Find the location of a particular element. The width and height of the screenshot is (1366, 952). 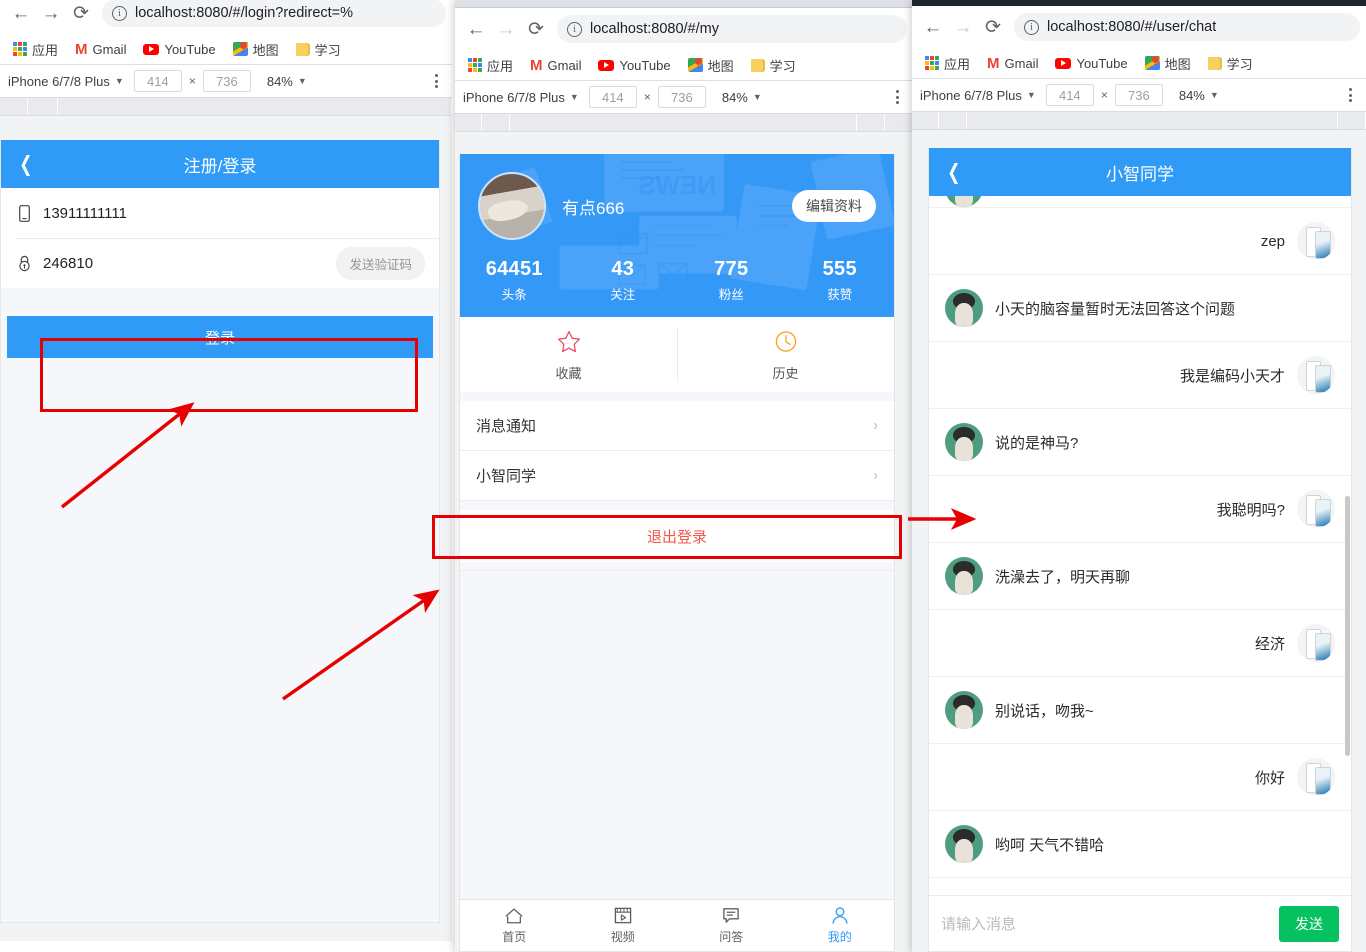

code-field-row: 246810 发送验证码 is located at coordinates (220, 263).